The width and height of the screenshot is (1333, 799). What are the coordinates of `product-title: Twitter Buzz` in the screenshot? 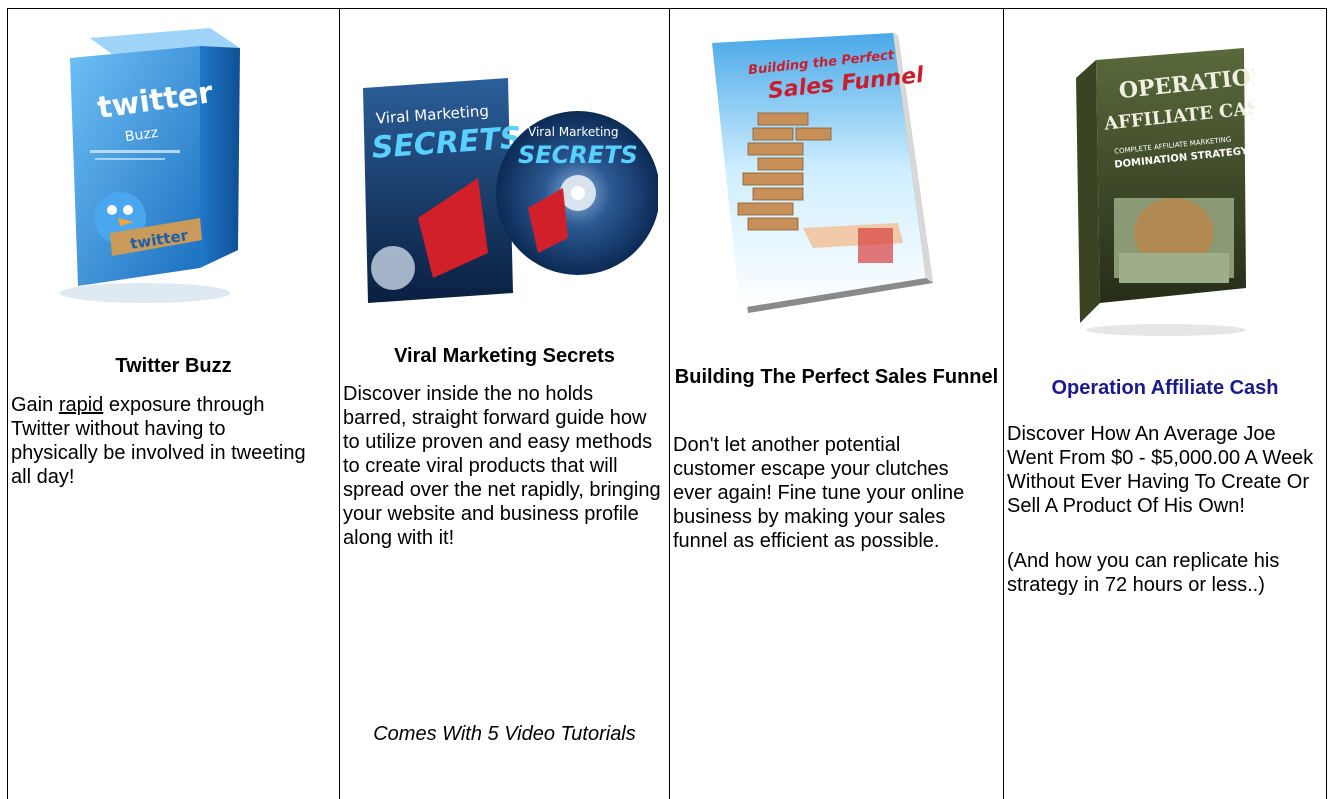 It's located at (173, 366).